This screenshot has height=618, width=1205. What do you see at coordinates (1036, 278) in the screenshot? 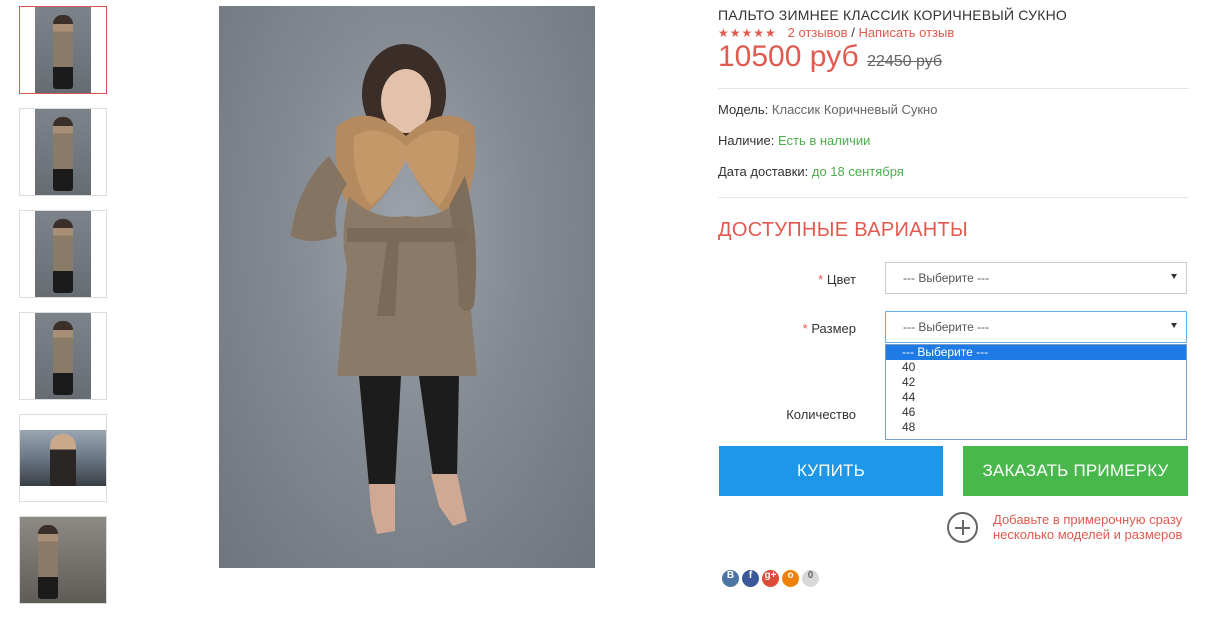
I see `color-select: --- Выберите ---` at bounding box center [1036, 278].